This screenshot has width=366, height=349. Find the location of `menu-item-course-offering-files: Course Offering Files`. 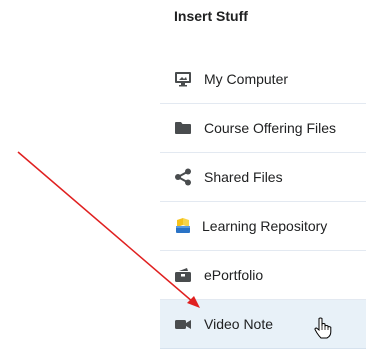

menu-item-course-offering-files: Course Offering Files is located at coordinates (263, 128).